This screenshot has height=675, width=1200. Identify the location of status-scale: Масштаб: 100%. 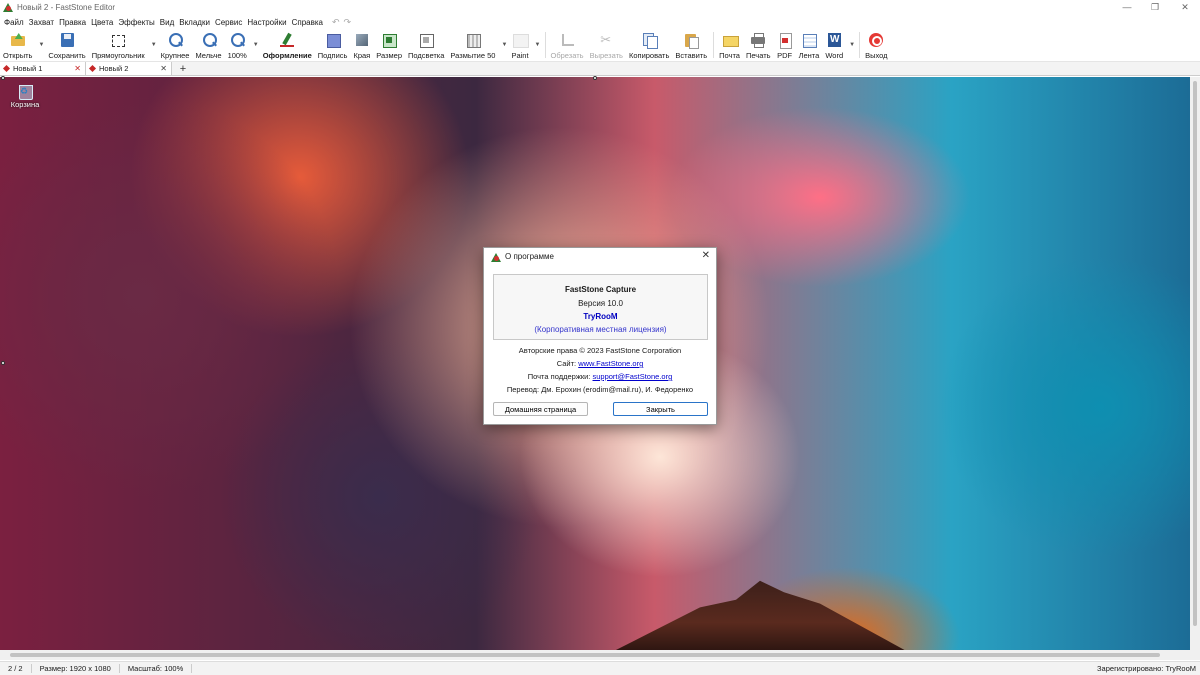
(156, 668).